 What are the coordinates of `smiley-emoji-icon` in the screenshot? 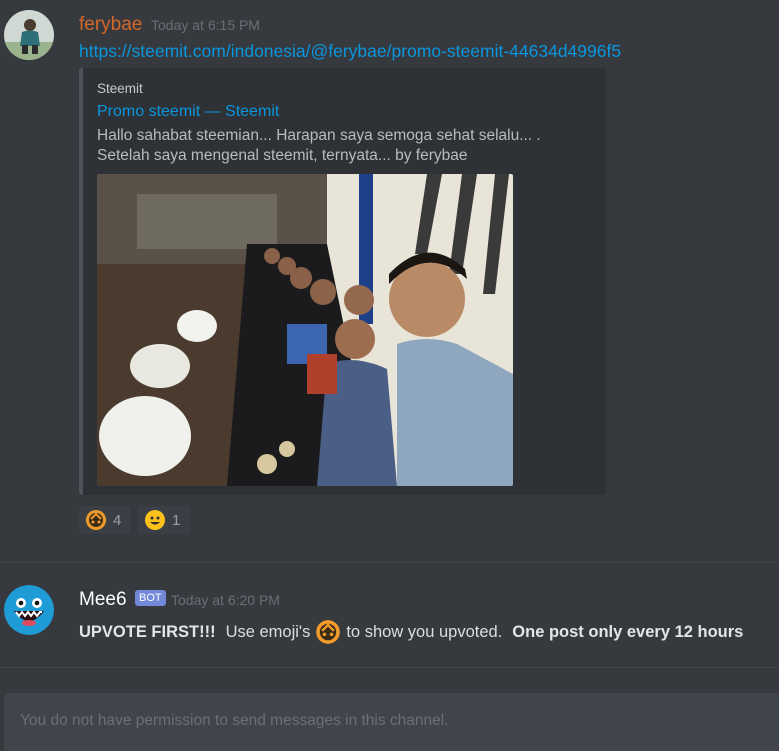 It's located at (155, 520).